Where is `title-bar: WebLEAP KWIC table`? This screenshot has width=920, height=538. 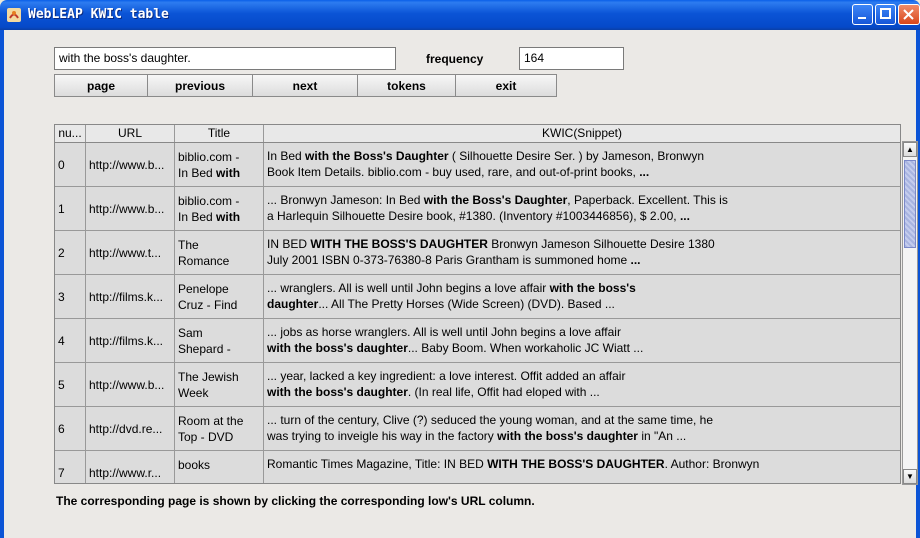
title-bar: WebLEAP KWIC table is located at coordinates (460, 15).